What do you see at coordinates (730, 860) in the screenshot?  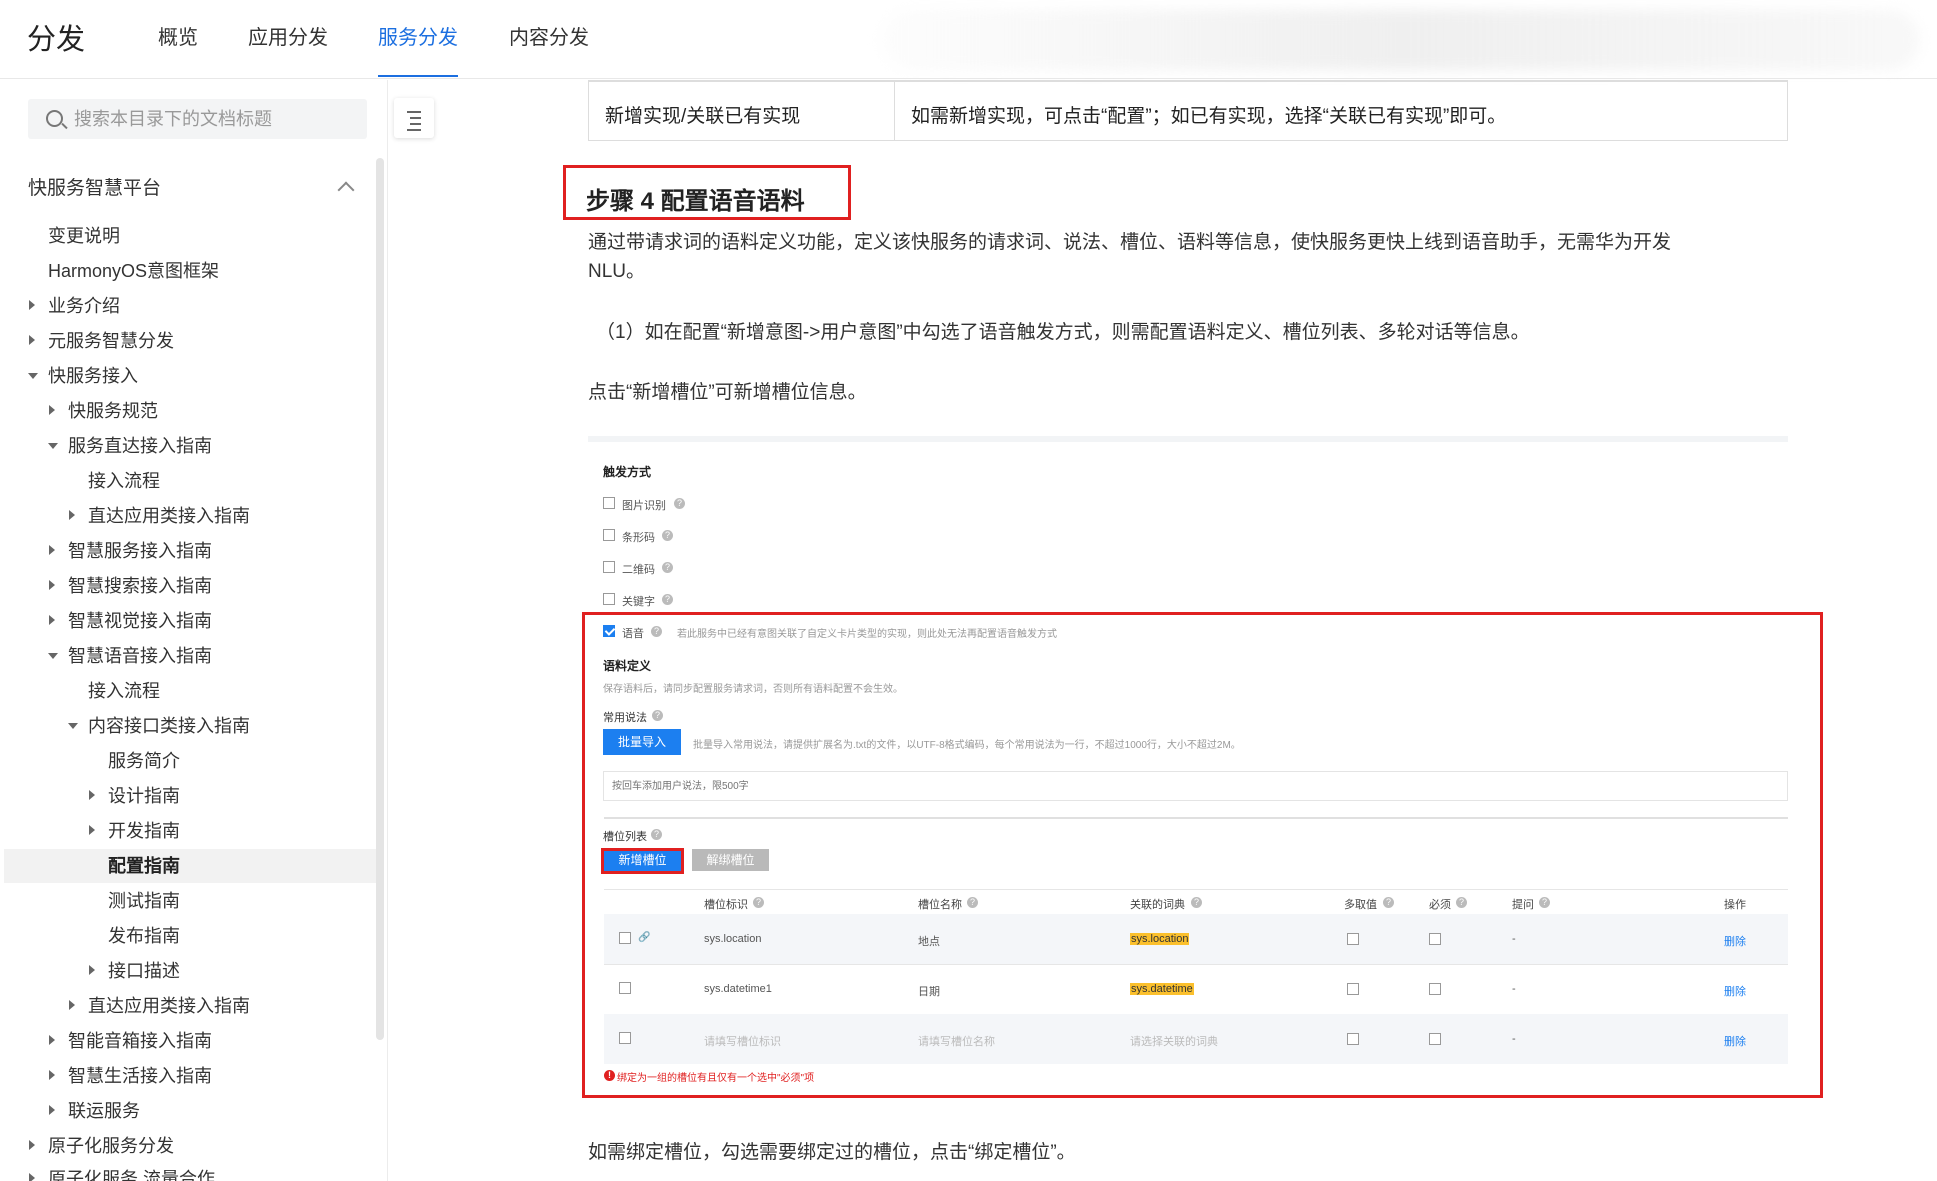 I see `unbind-slot-button: 解绑槽位` at bounding box center [730, 860].